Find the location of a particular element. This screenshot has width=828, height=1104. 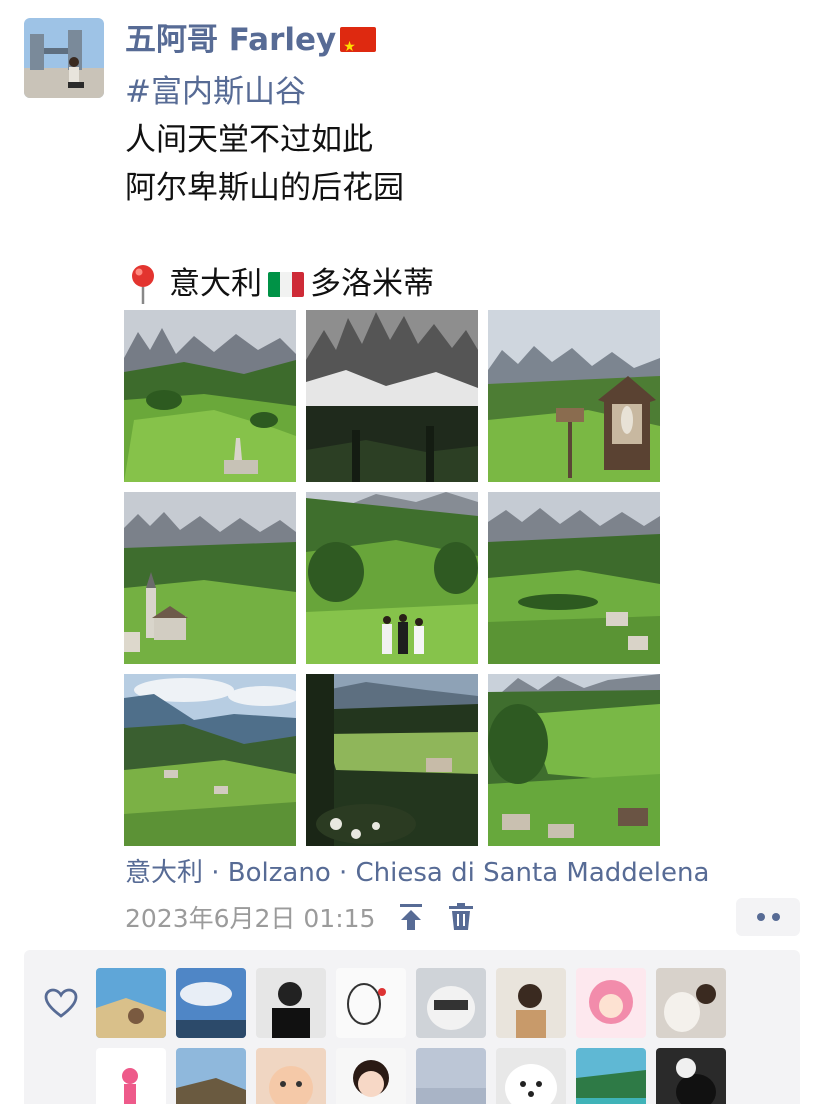

post-text-line-1: 人间天堂不过如此 is located at coordinates (249, 140).